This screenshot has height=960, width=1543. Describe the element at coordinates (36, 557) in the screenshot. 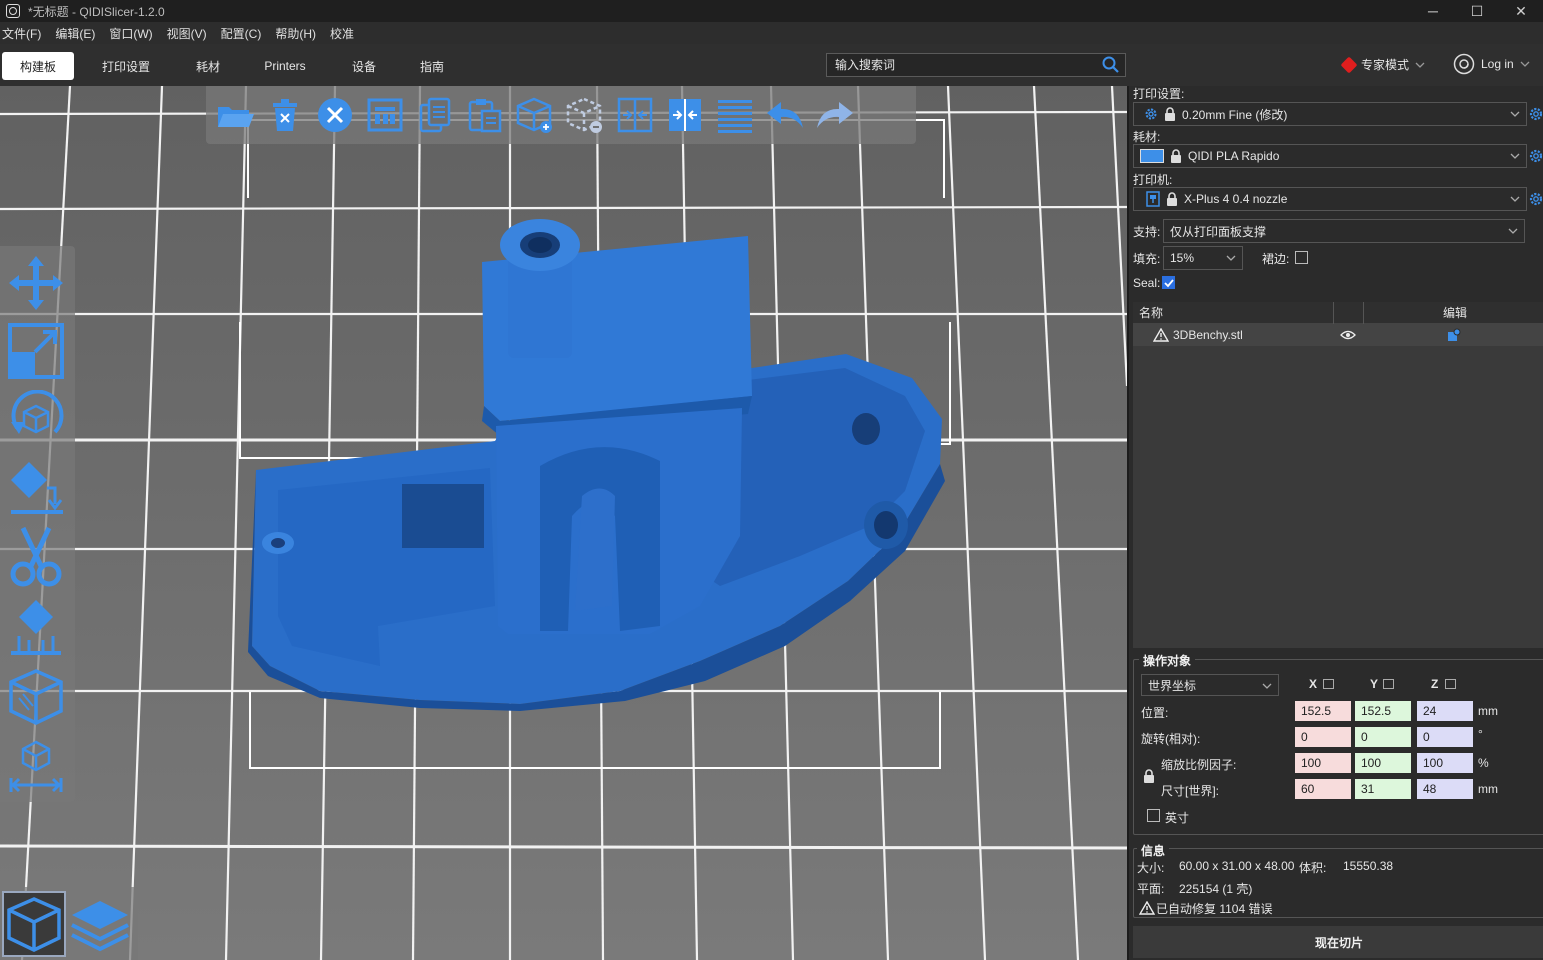

I see `cut-icon` at that location.